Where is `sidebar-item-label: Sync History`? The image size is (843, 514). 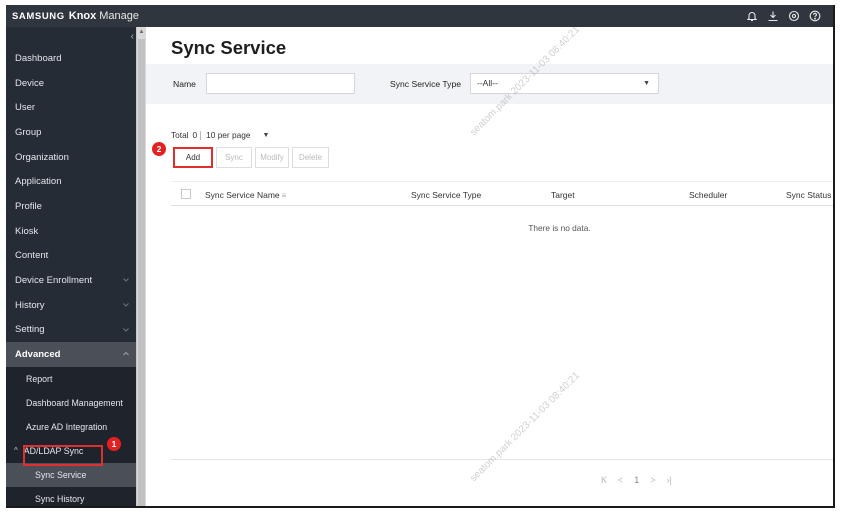
sidebar-item-label: Sync History is located at coordinates (60, 498).